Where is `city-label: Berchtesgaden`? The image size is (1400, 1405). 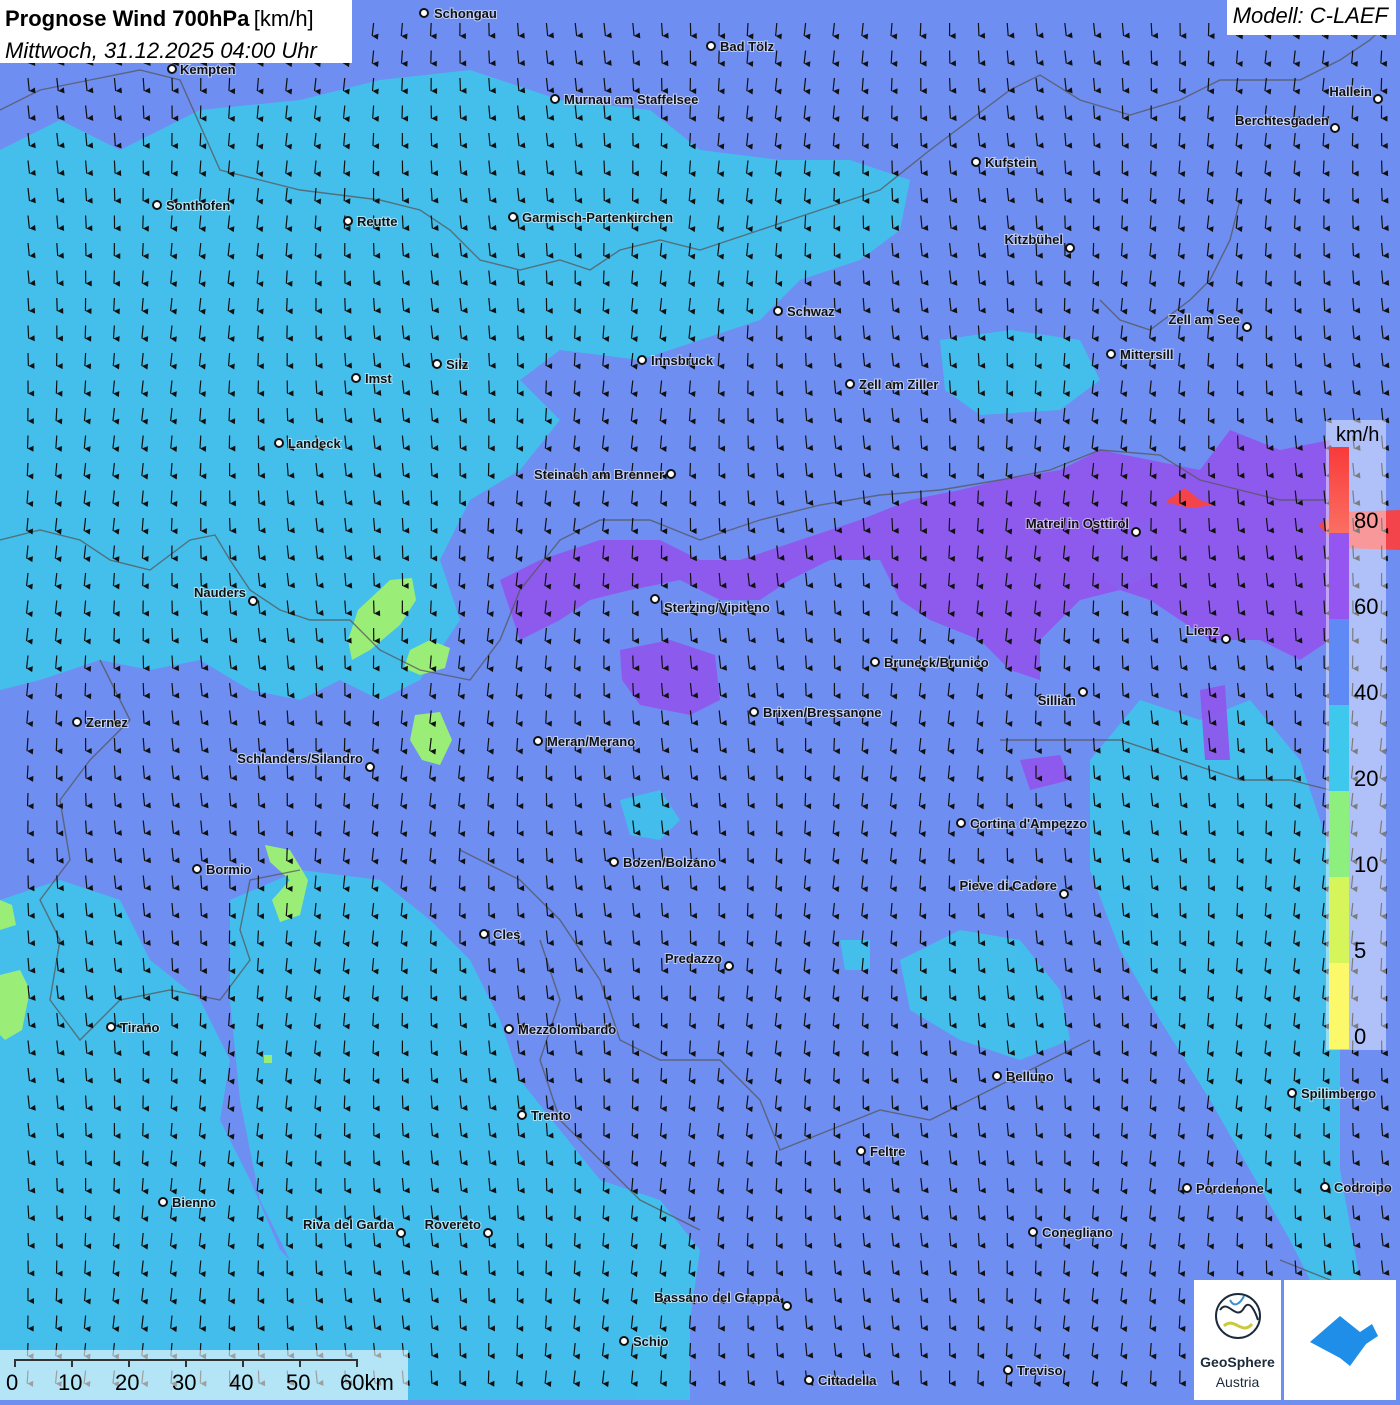
city-label: Berchtesgaden is located at coordinates (1282, 120).